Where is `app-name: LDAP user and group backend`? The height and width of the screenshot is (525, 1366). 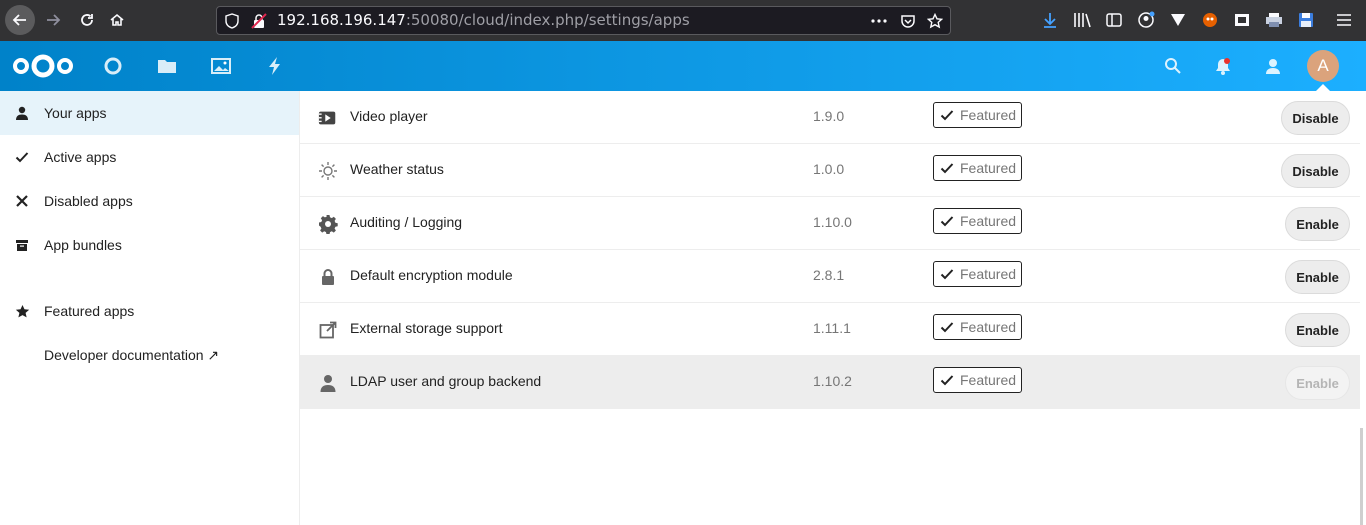 app-name: LDAP user and group backend is located at coordinates (446, 381).